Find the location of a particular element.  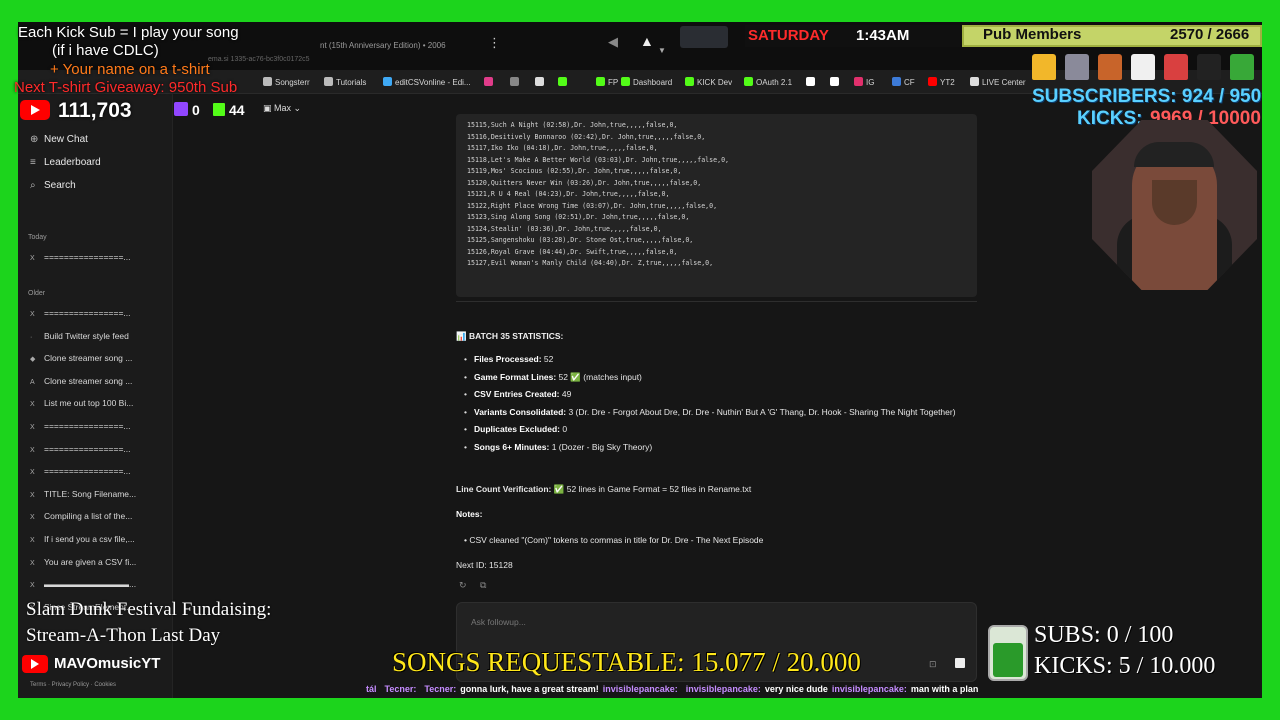

divider is located at coordinates (716, 301).